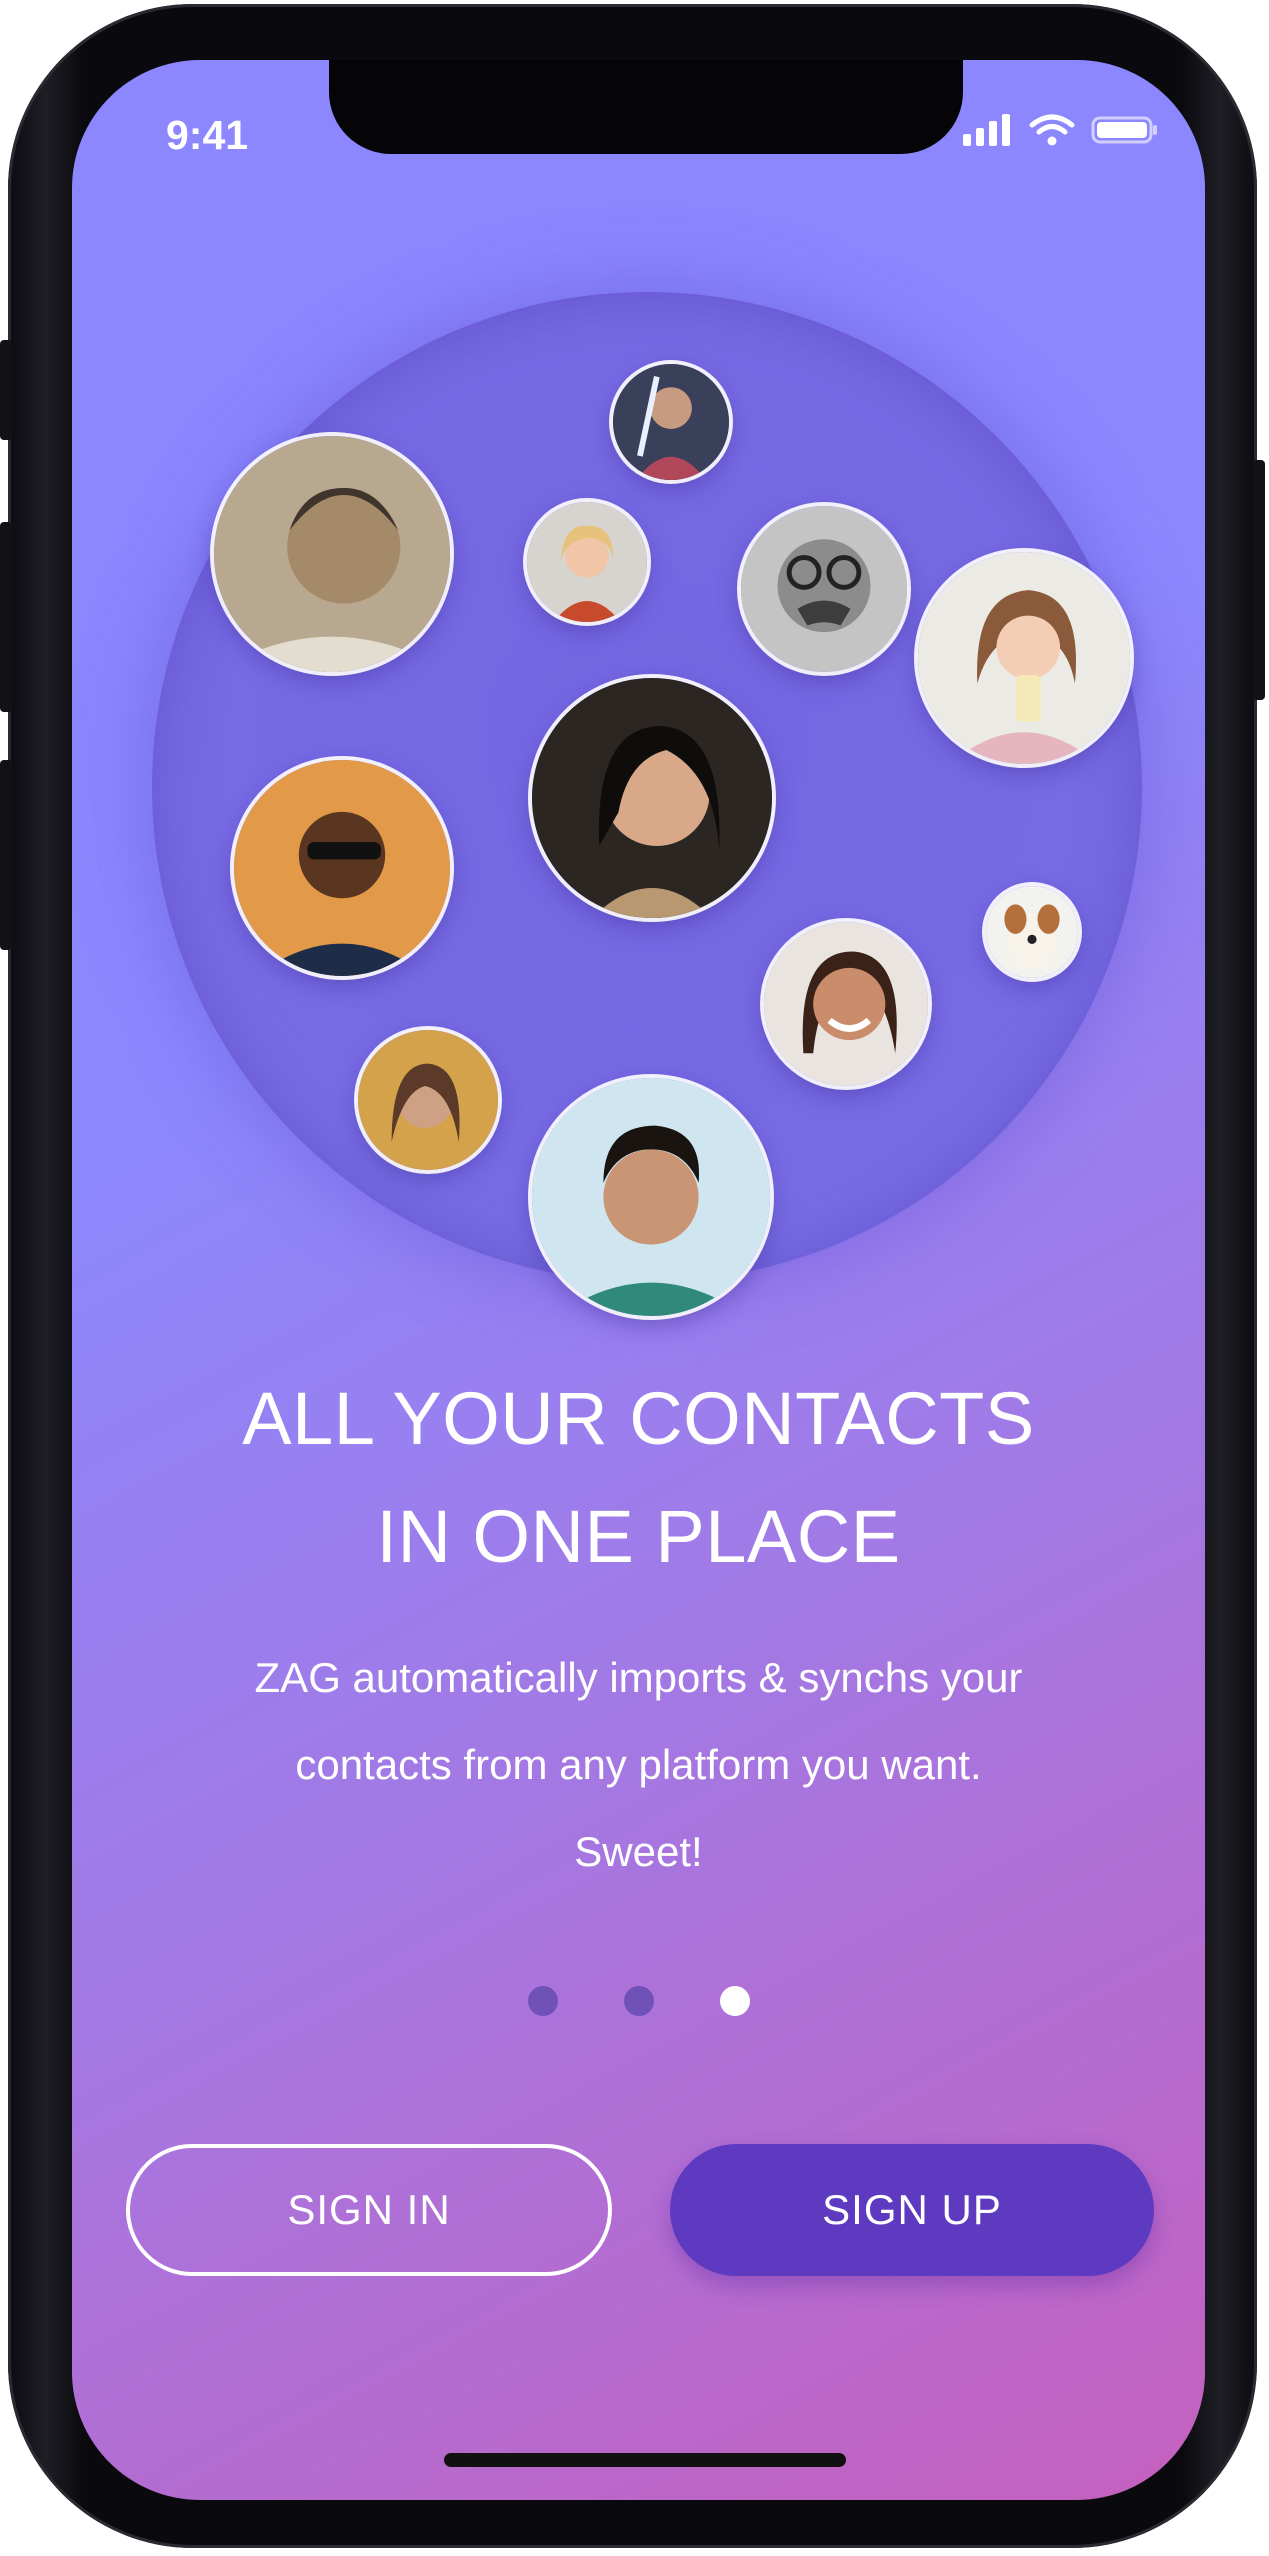 This screenshot has height=2556, width=1269. I want to click on notch, so click(646, 107).